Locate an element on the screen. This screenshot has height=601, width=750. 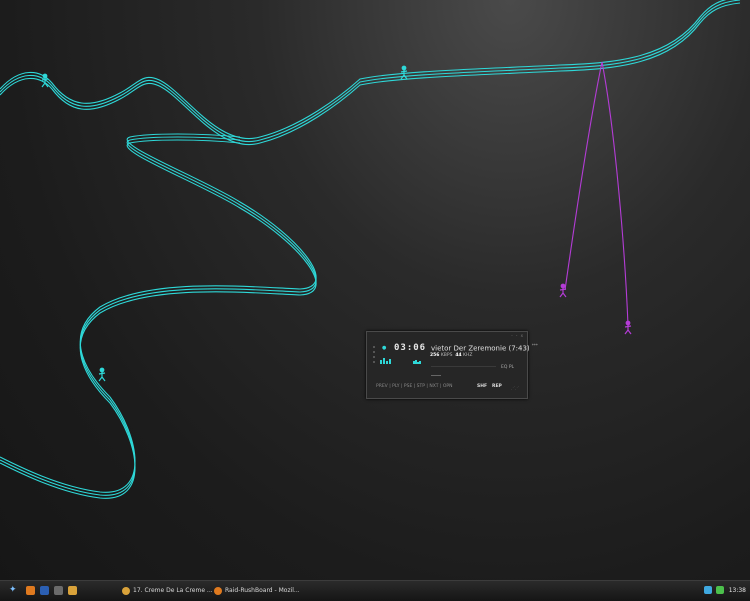
khz-unit: KHZ is located at coordinates (468, 355).